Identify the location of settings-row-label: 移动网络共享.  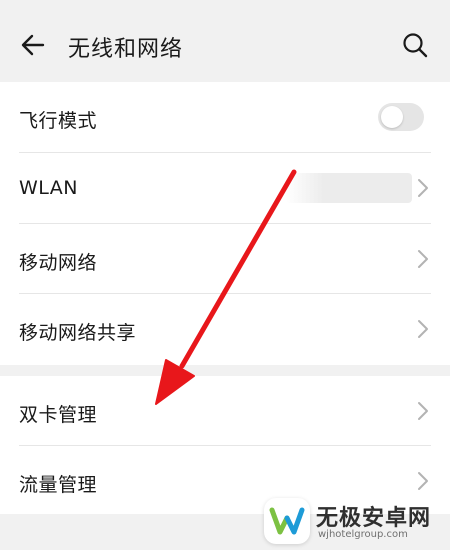
(78, 333).